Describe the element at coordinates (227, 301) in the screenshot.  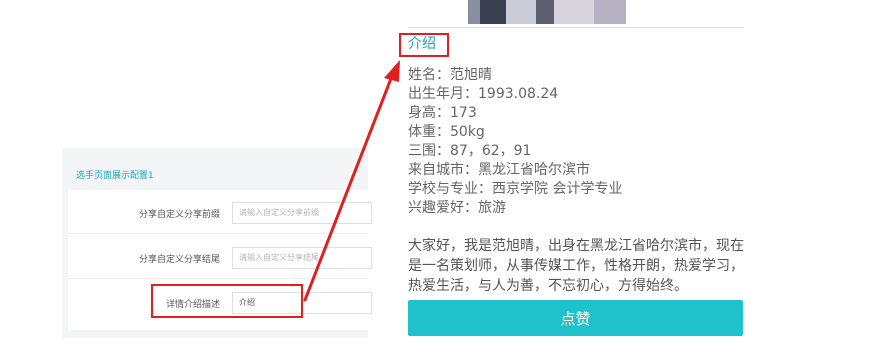
I see `highlight-box-description-field` at that location.